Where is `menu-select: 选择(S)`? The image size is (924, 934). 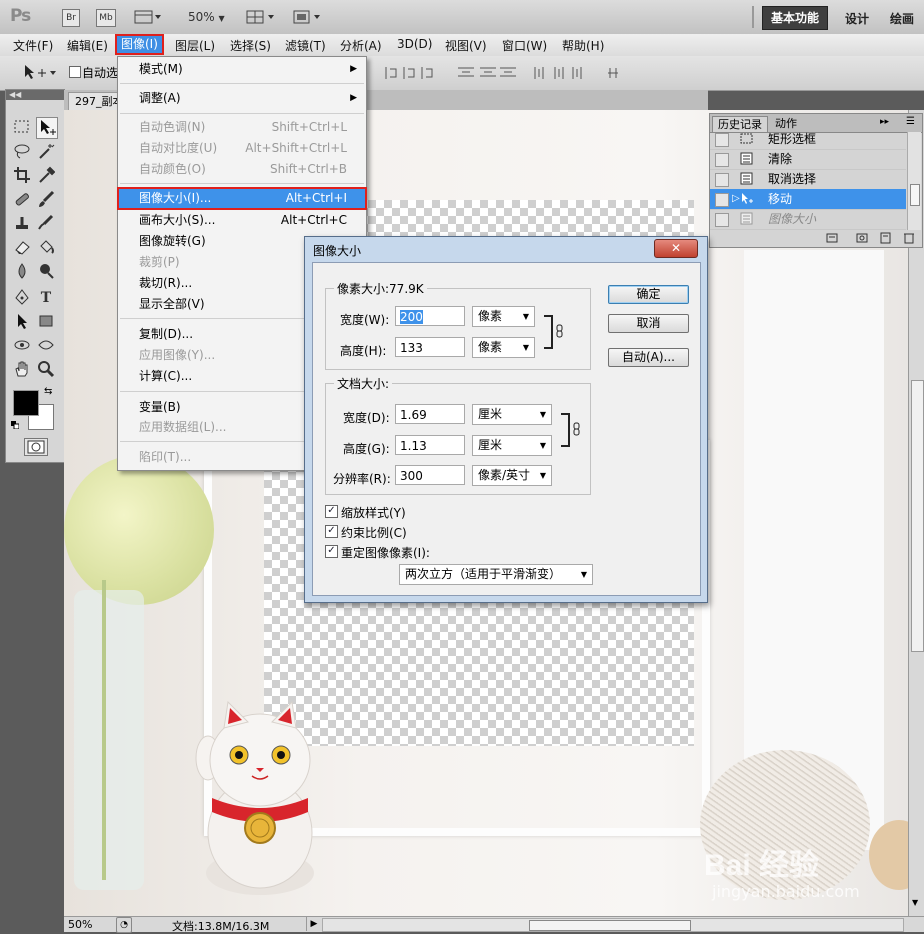 menu-select: 选择(S) is located at coordinates (250, 45).